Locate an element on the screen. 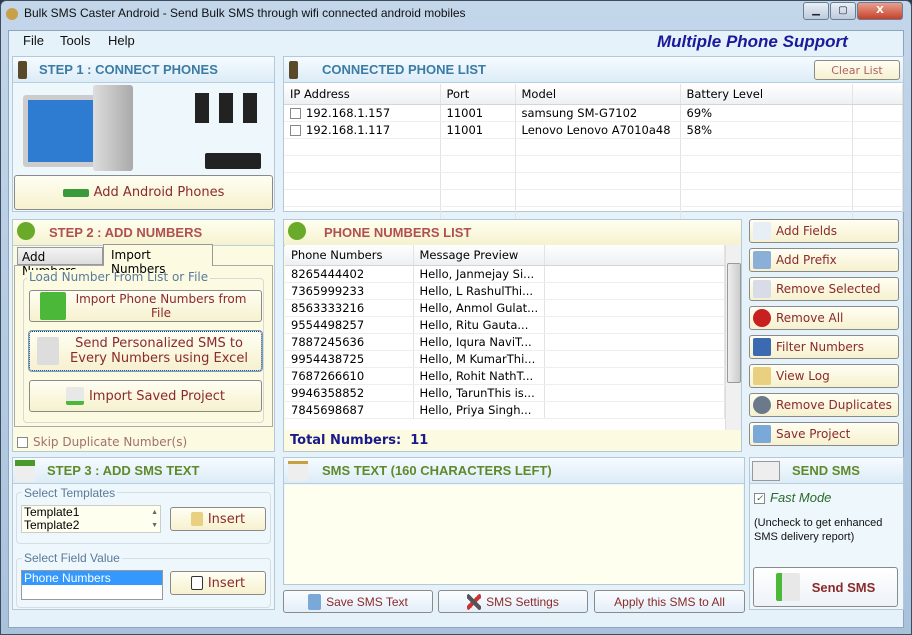 This screenshot has height=635, width=912. cell-phone: 7365999233 is located at coordinates (349, 291).